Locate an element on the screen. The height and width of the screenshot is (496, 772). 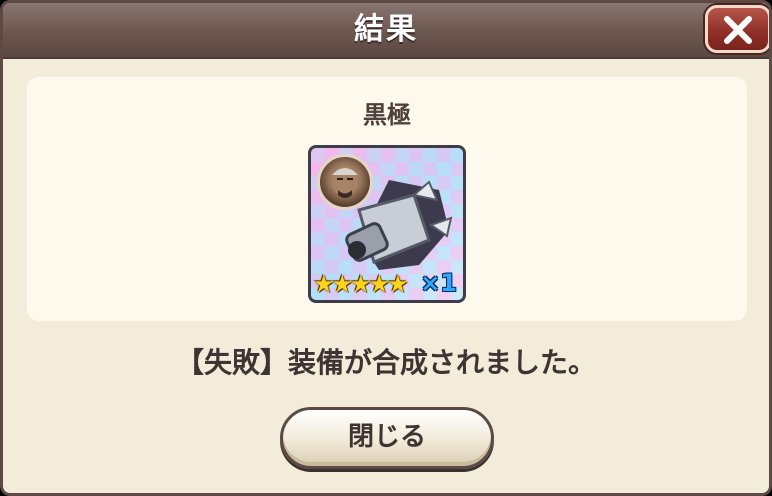
dialog-title: 結果 is located at coordinates (386, 29).